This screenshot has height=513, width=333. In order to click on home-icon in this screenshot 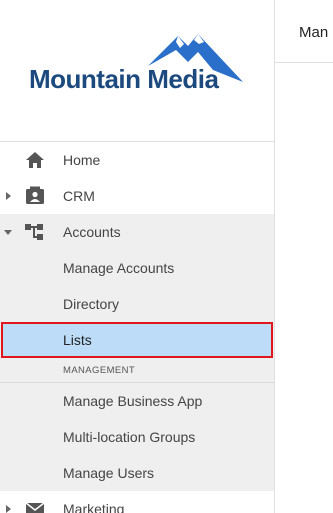, I will do `click(35, 160)`.